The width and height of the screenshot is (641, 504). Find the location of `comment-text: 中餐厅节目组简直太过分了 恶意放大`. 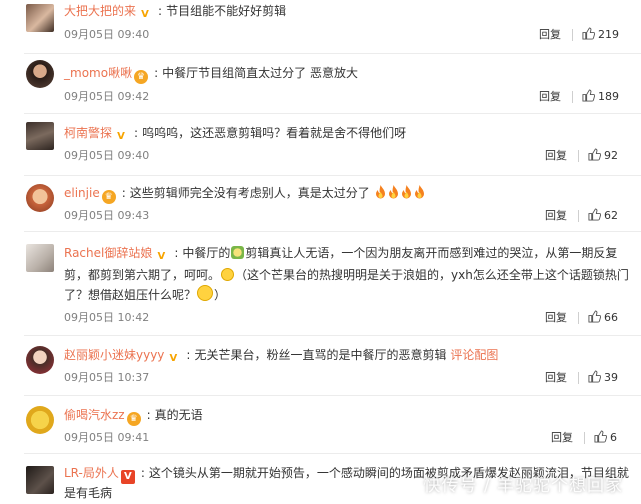

comment-text: 中餐厅节目组简直太过分了 恶意放大 is located at coordinates (260, 73).